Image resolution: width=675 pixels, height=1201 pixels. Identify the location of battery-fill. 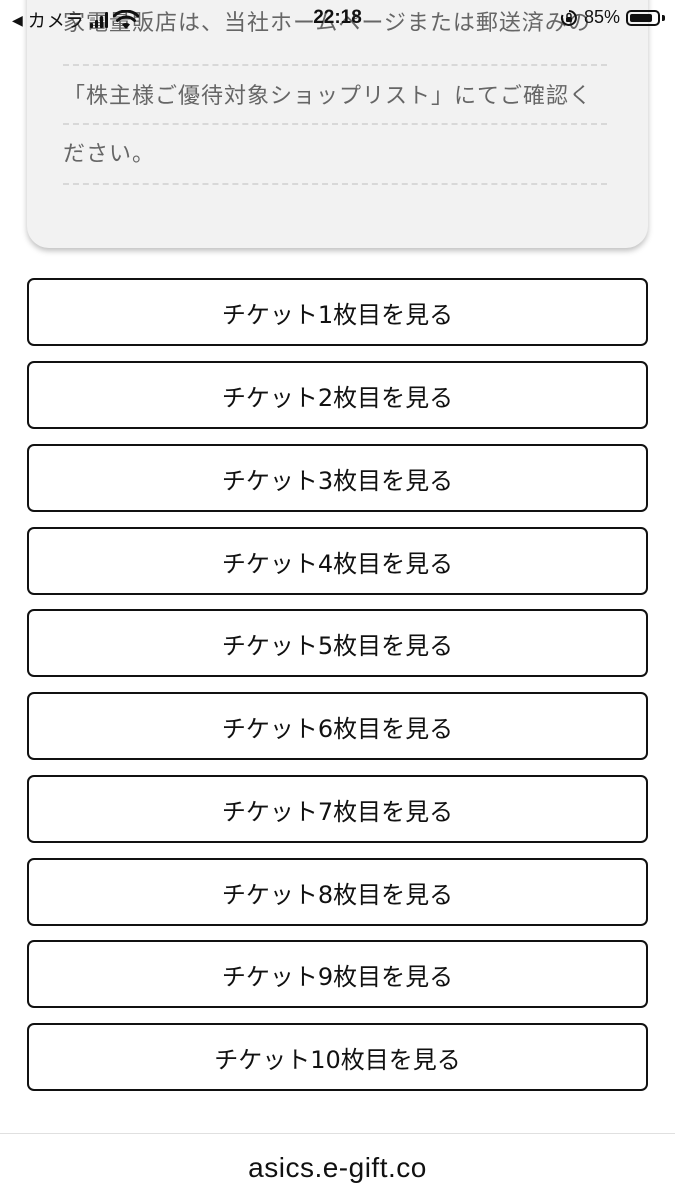
(641, 17).